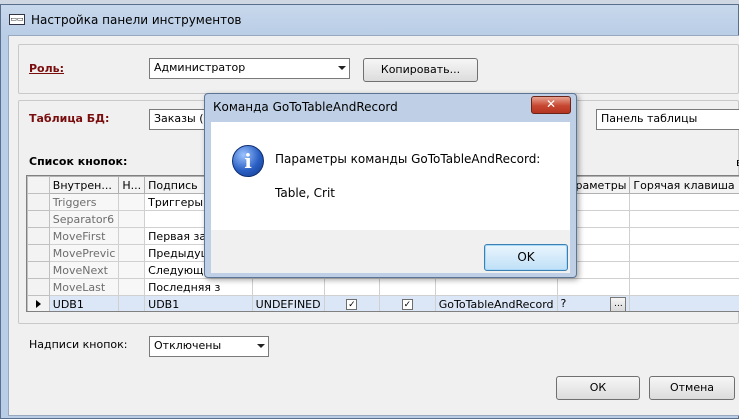  Describe the element at coordinates (47, 68) in the screenshot. I see `role-label: Роль:` at that location.